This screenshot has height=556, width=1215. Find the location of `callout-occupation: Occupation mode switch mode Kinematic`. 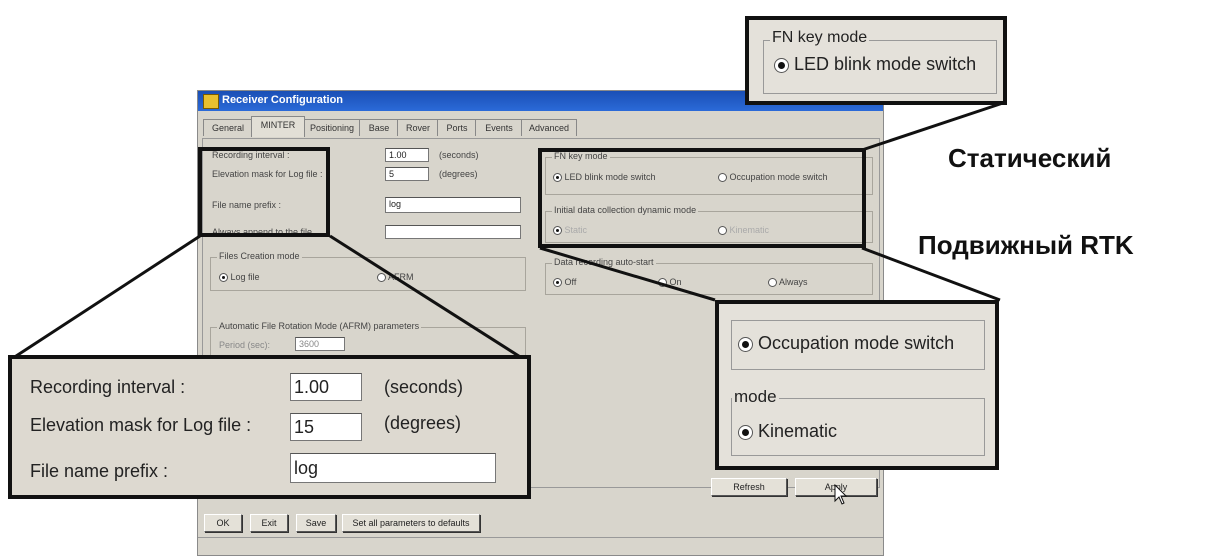

callout-occupation: Occupation mode switch mode Kinematic is located at coordinates (857, 385).